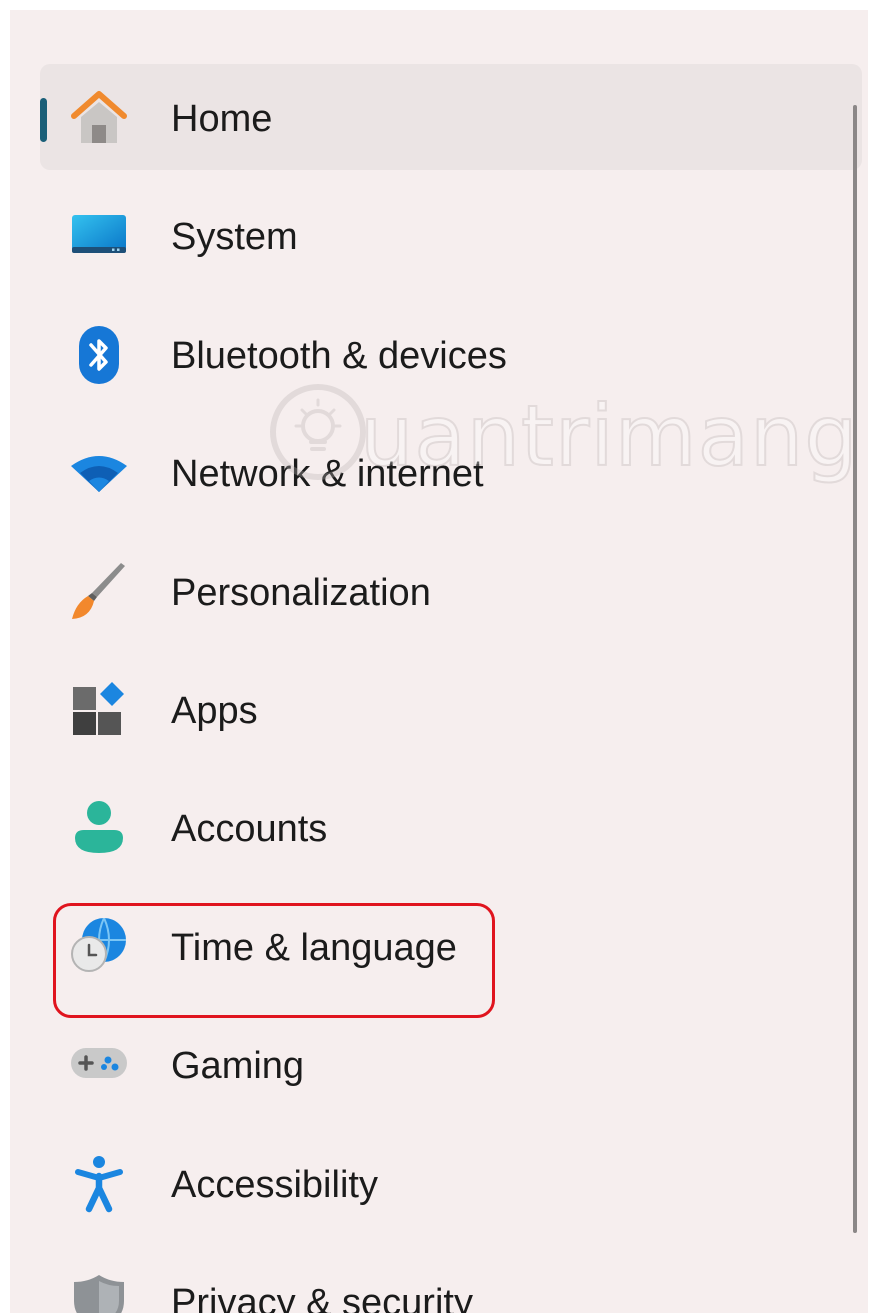 This screenshot has width=870, height=1313. Describe the element at coordinates (451, 117) in the screenshot. I see `nav-item-home: Home` at that location.